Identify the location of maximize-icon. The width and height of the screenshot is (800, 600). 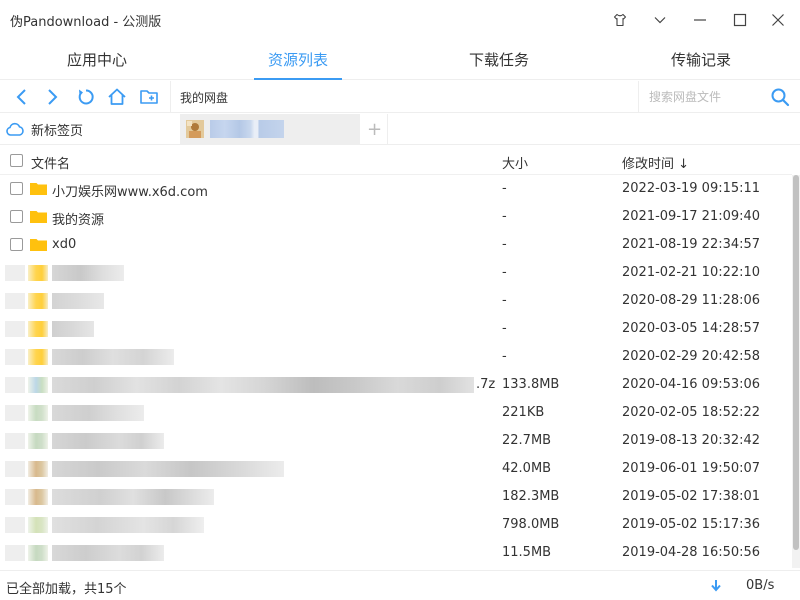
(740, 20).